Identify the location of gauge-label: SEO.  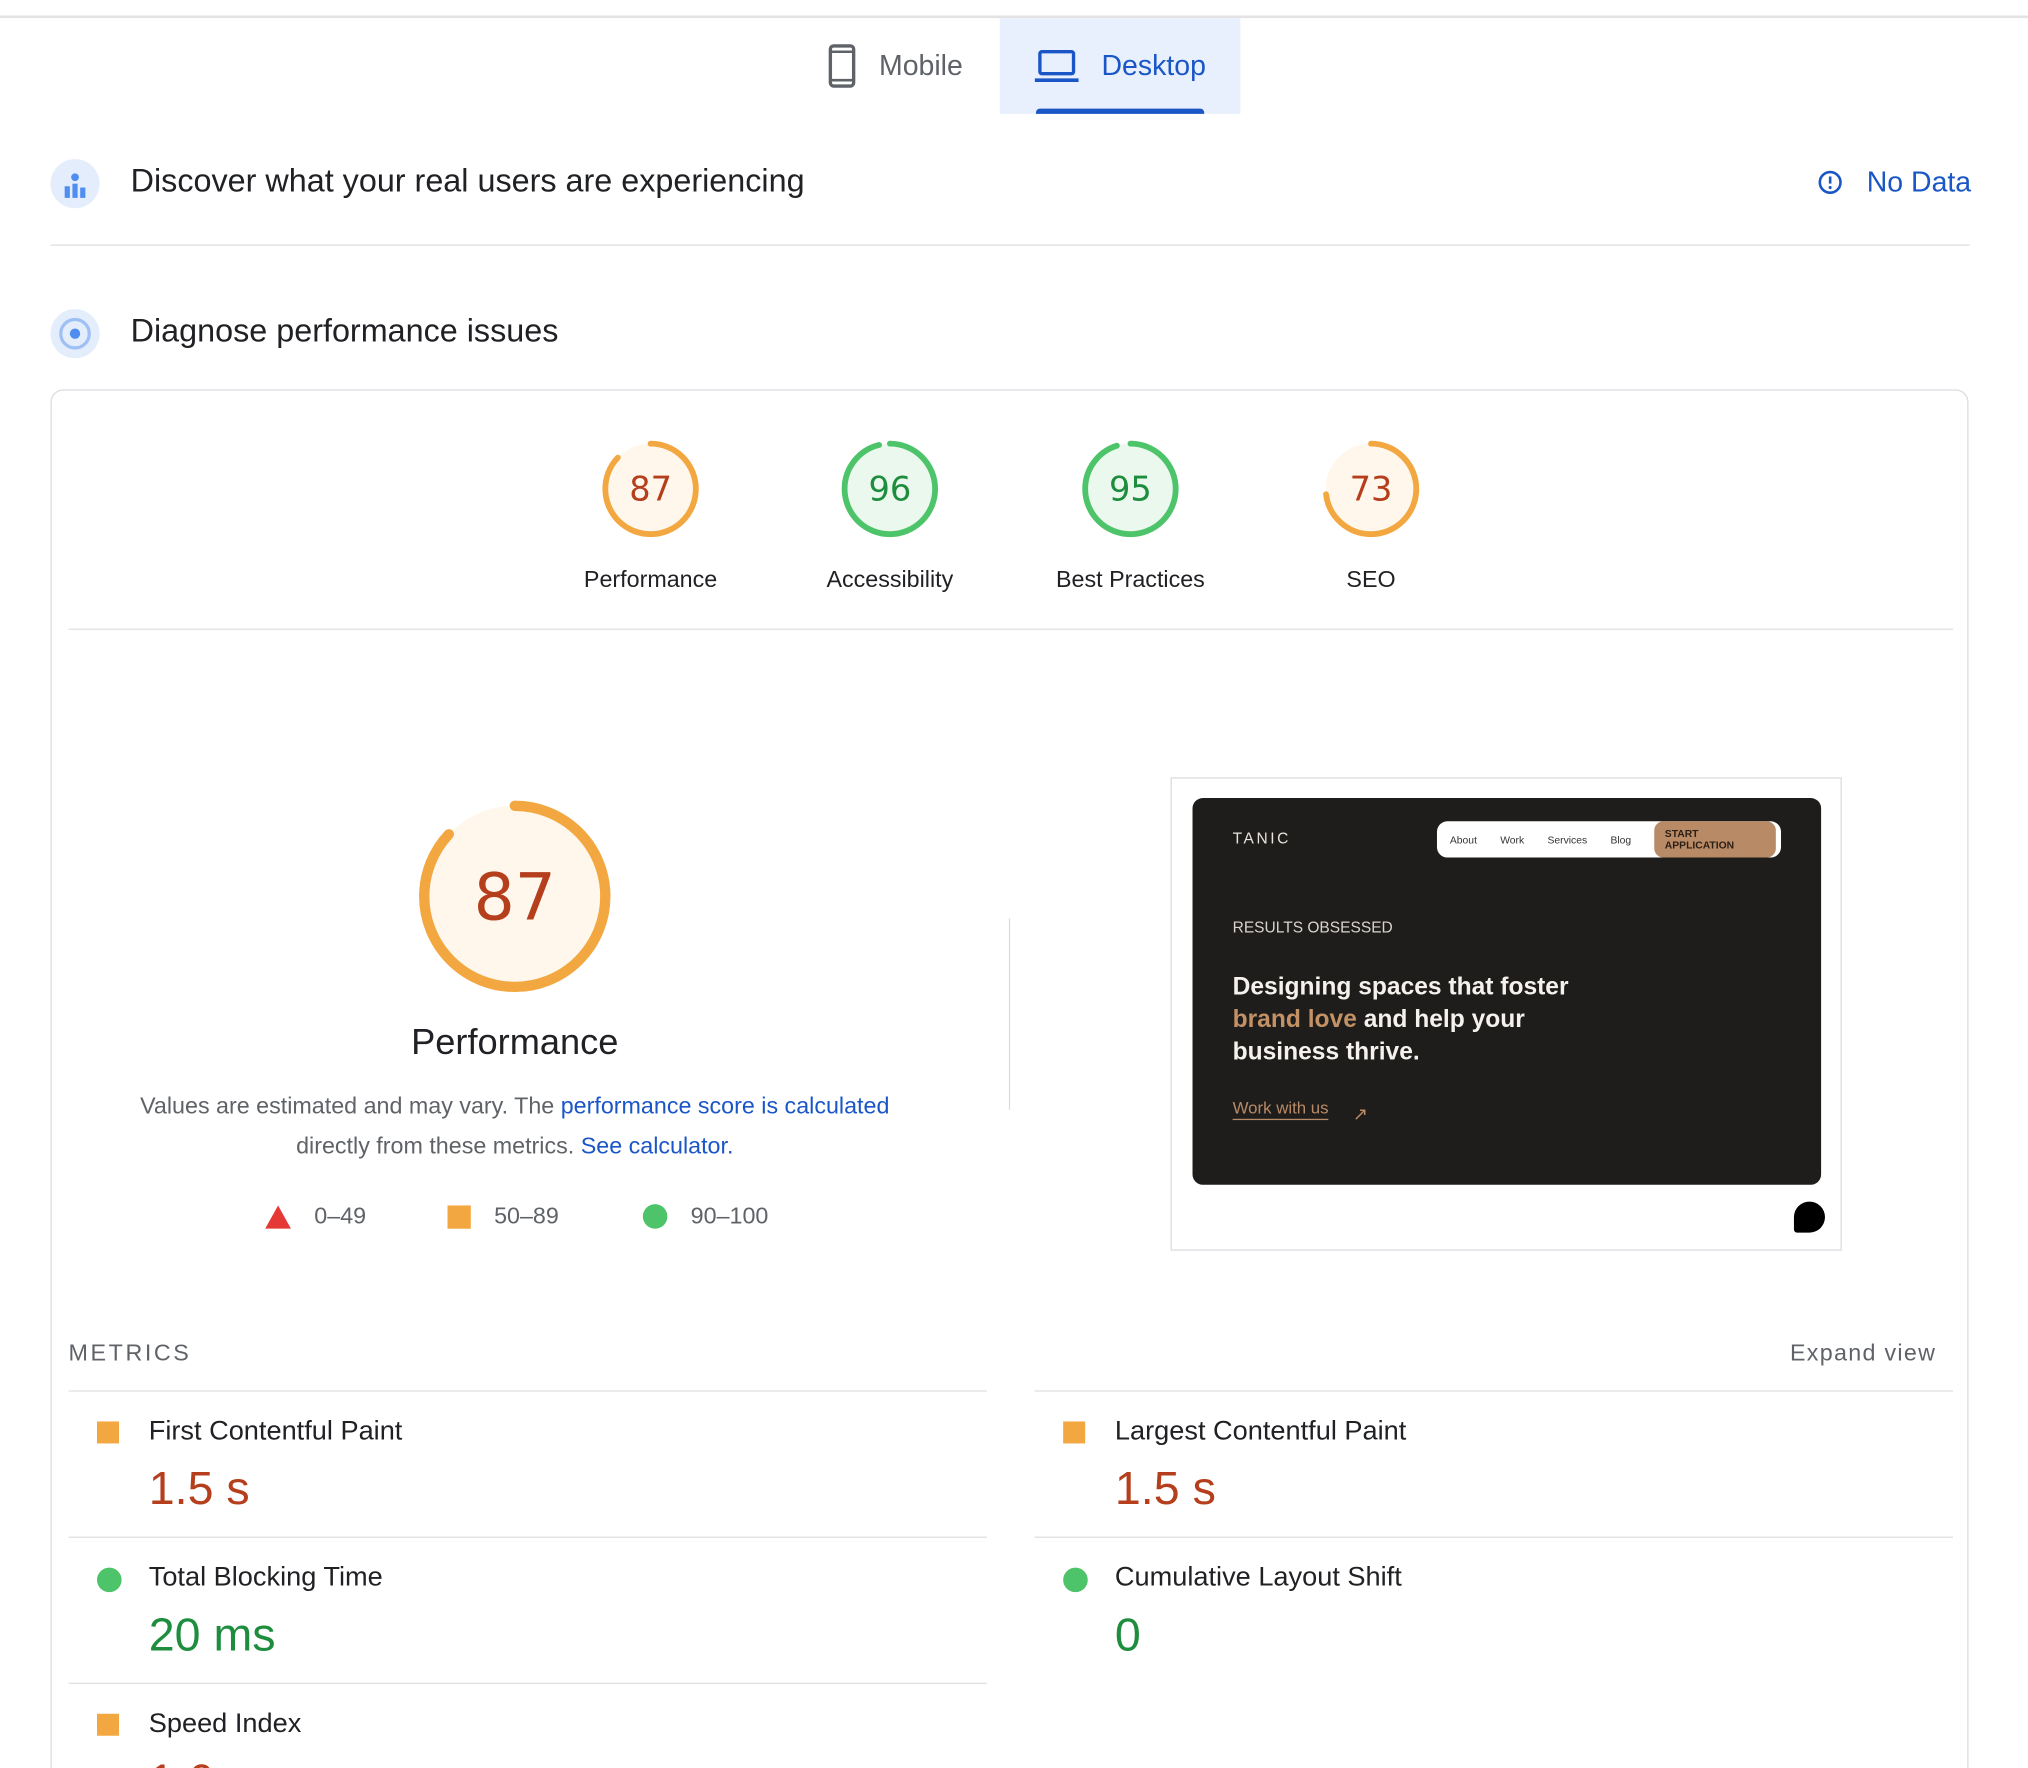
(1371, 579).